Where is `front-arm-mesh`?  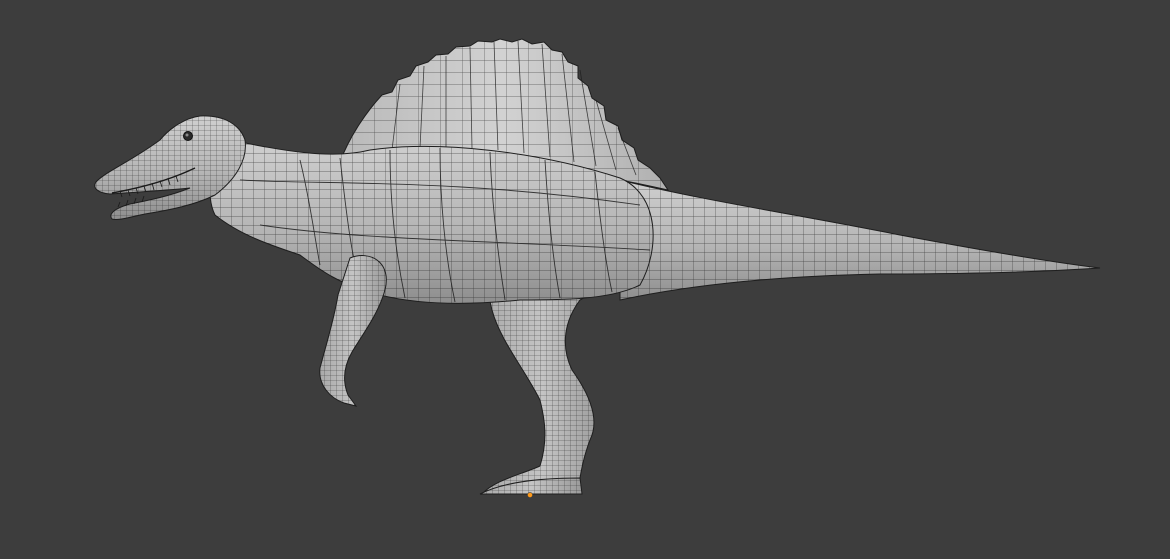 front-arm-mesh is located at coordinates (353, 331).